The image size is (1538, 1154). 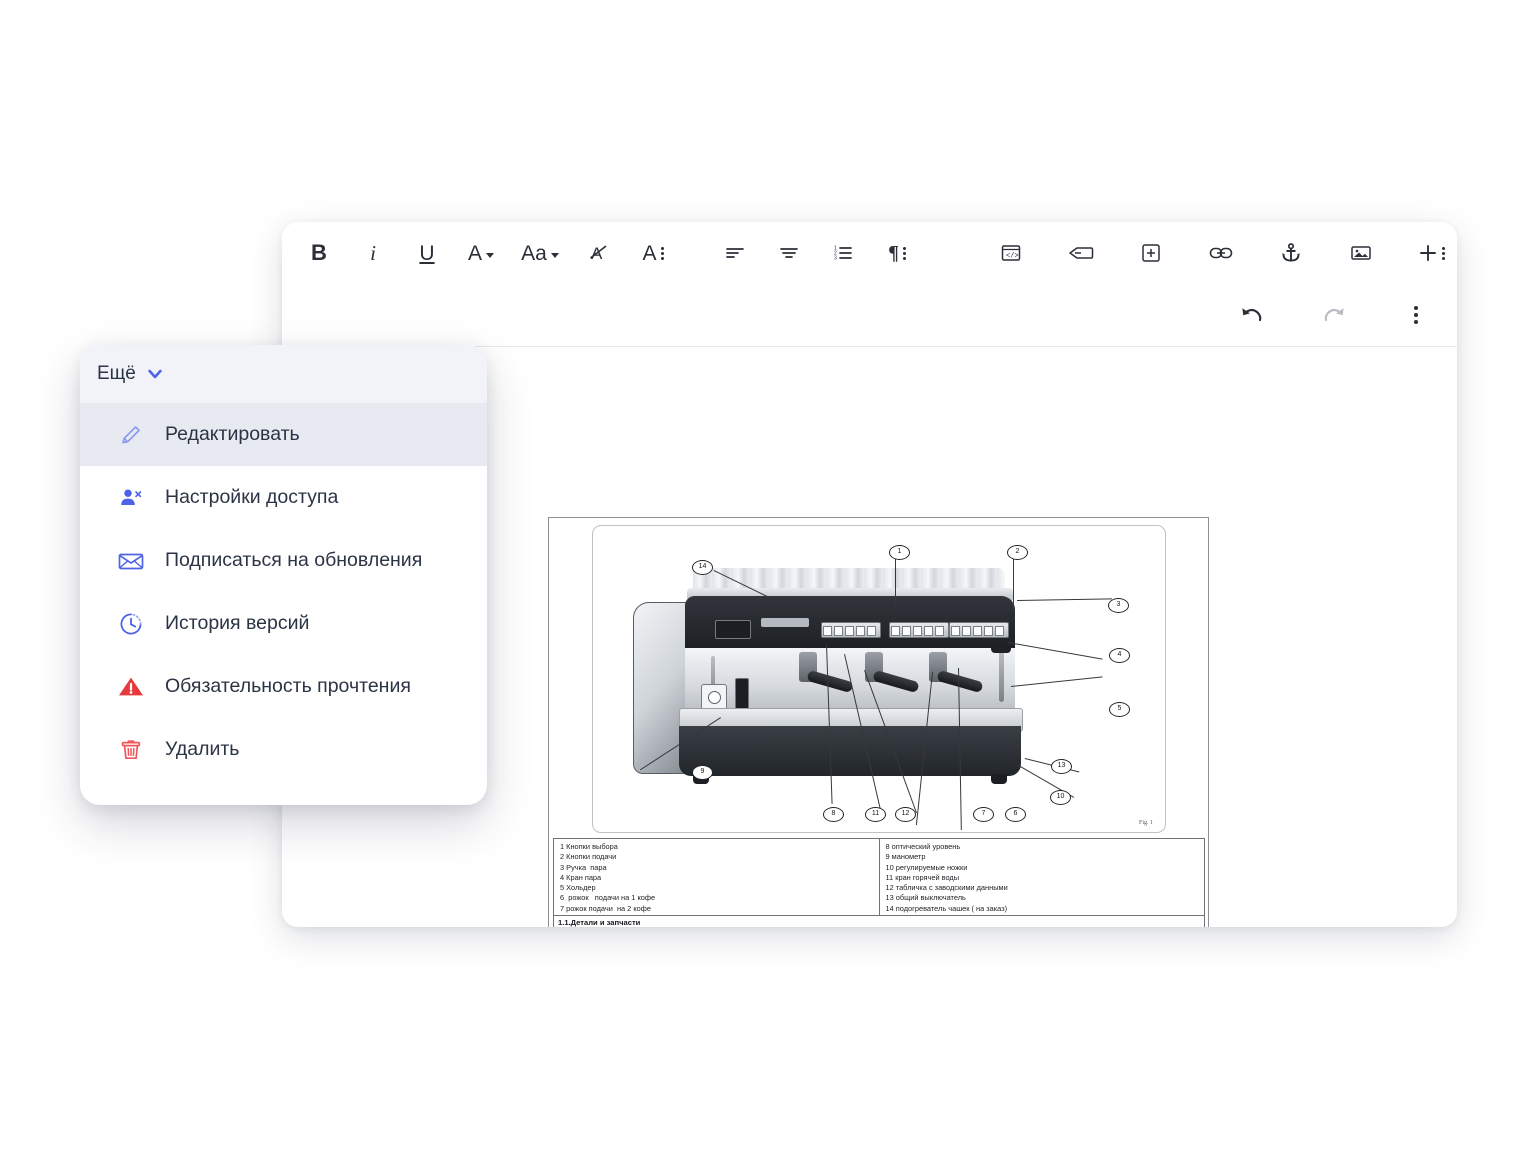 I want to click on menu-item-subscribe-updates: Подписаться на обновления, so click(x=283, y=560).